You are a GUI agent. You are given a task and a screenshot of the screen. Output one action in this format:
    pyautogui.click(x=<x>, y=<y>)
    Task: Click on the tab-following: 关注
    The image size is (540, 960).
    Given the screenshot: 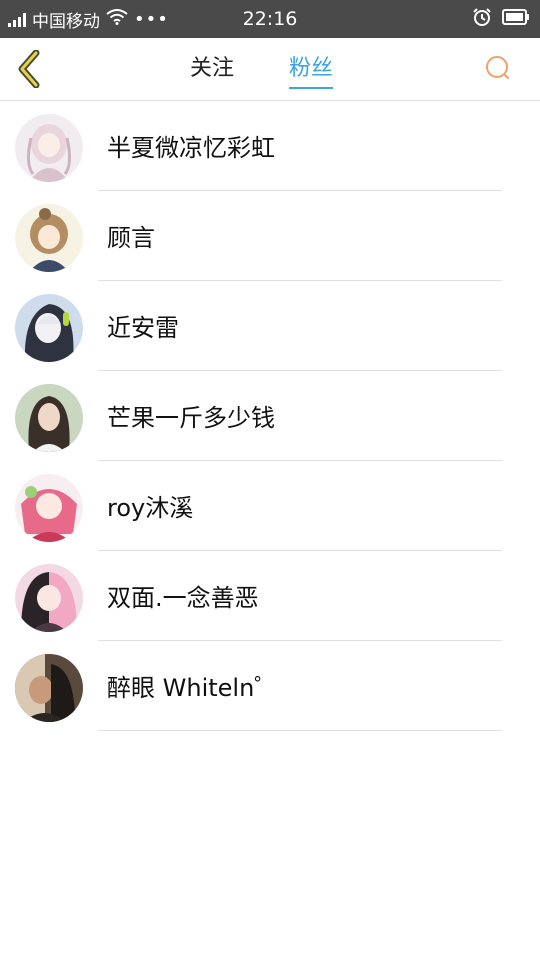 What is the action you would take?
    pyautogui.click(x=212, y=69)
    